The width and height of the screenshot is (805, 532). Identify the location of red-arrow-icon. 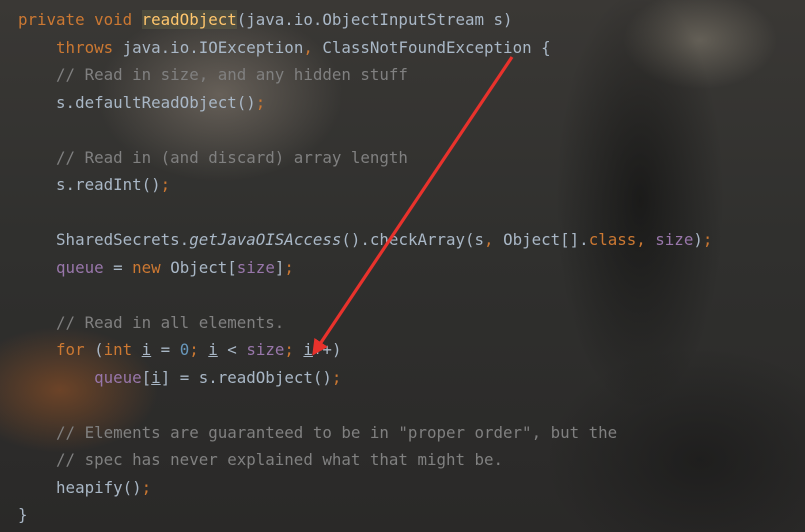
(413, 206).